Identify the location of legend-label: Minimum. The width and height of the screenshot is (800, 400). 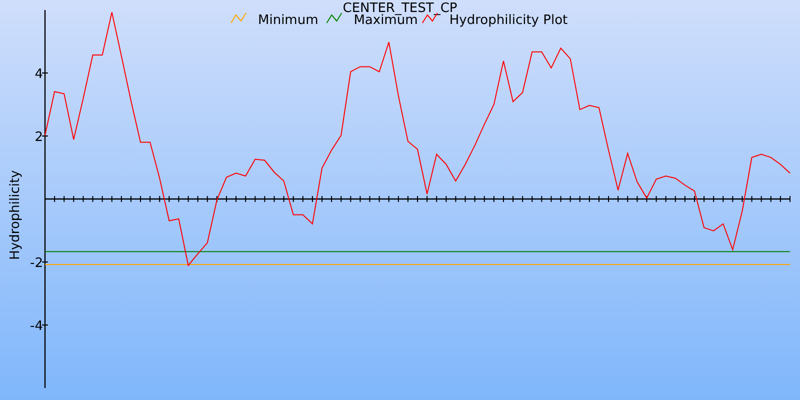
(288, 20).